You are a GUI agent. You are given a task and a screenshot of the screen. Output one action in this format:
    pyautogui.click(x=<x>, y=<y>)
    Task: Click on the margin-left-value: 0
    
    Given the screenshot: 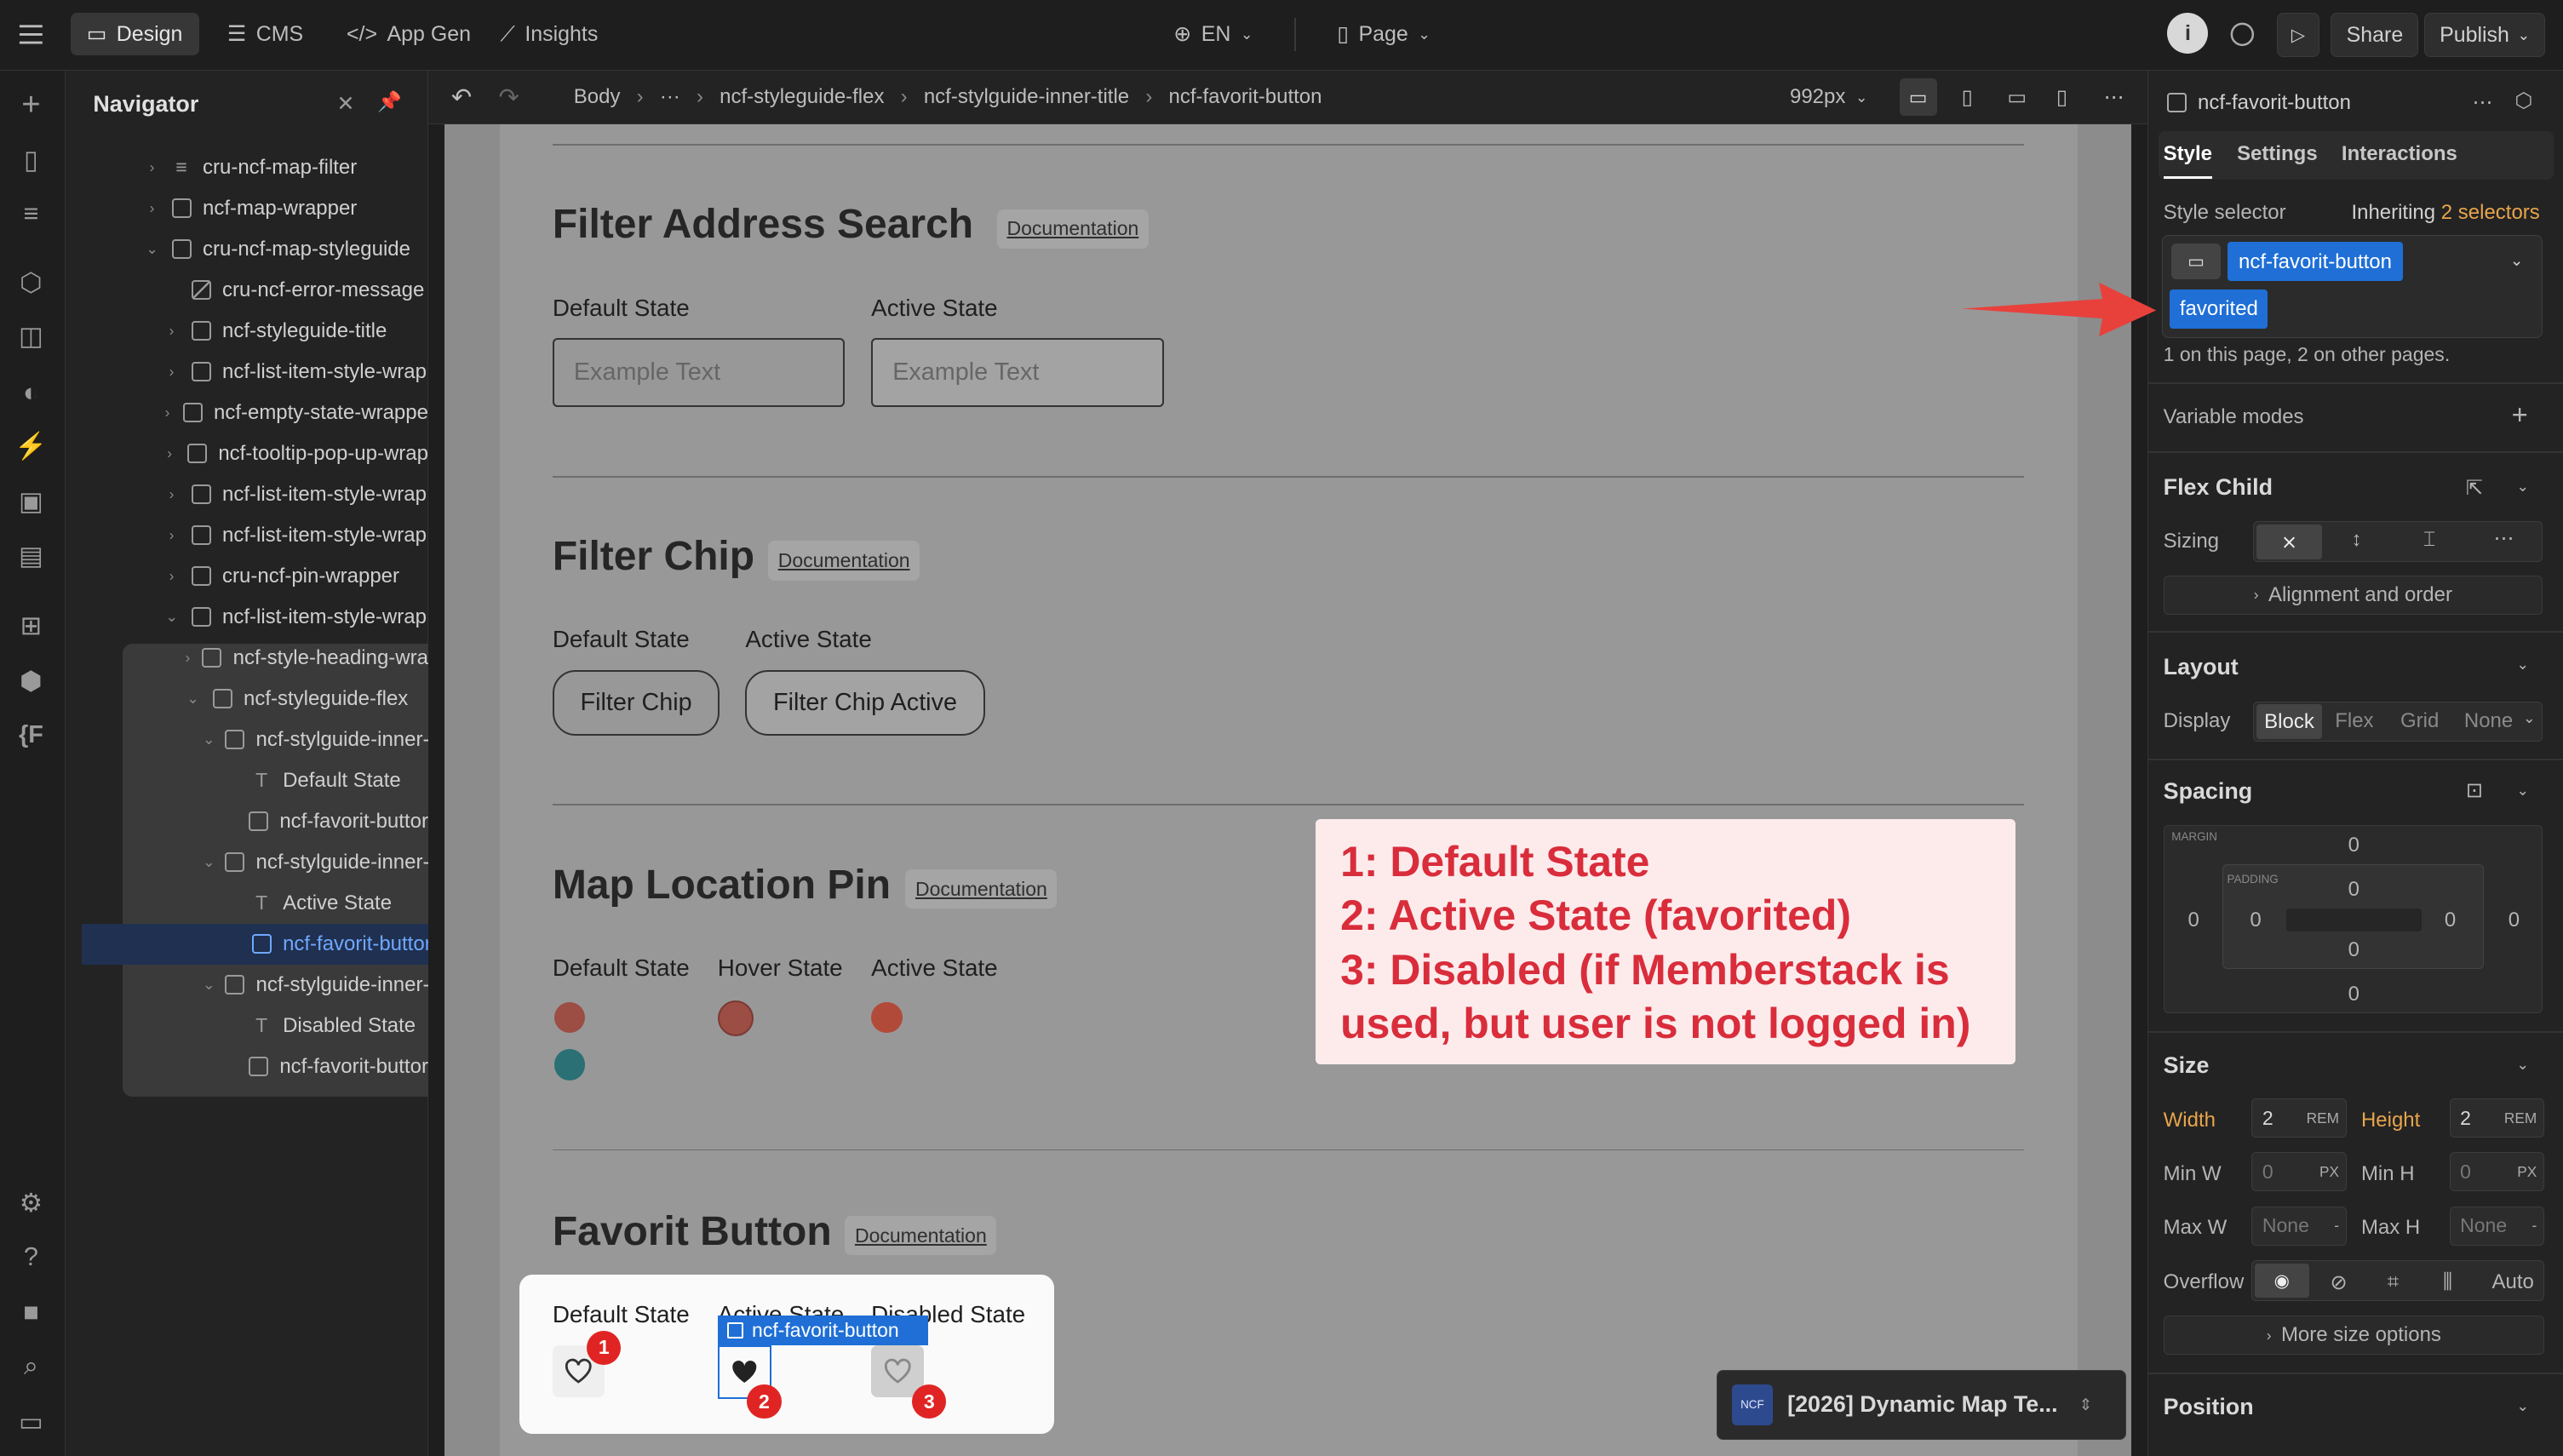 What is the action you would take?
    pyautogui.click(x=2193, y=920)
    